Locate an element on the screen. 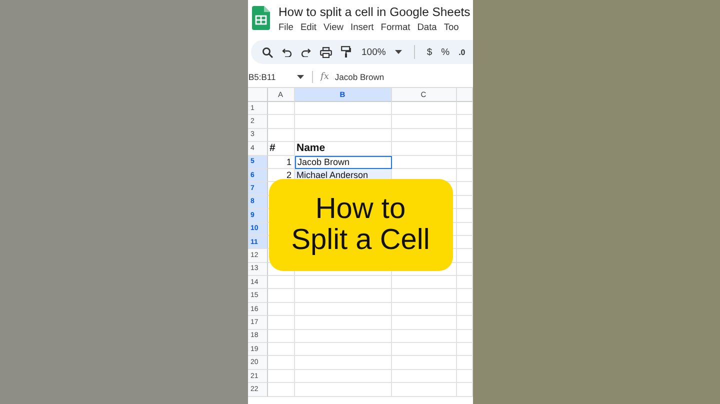  function-label: fx is located at coordinates (324, 77).